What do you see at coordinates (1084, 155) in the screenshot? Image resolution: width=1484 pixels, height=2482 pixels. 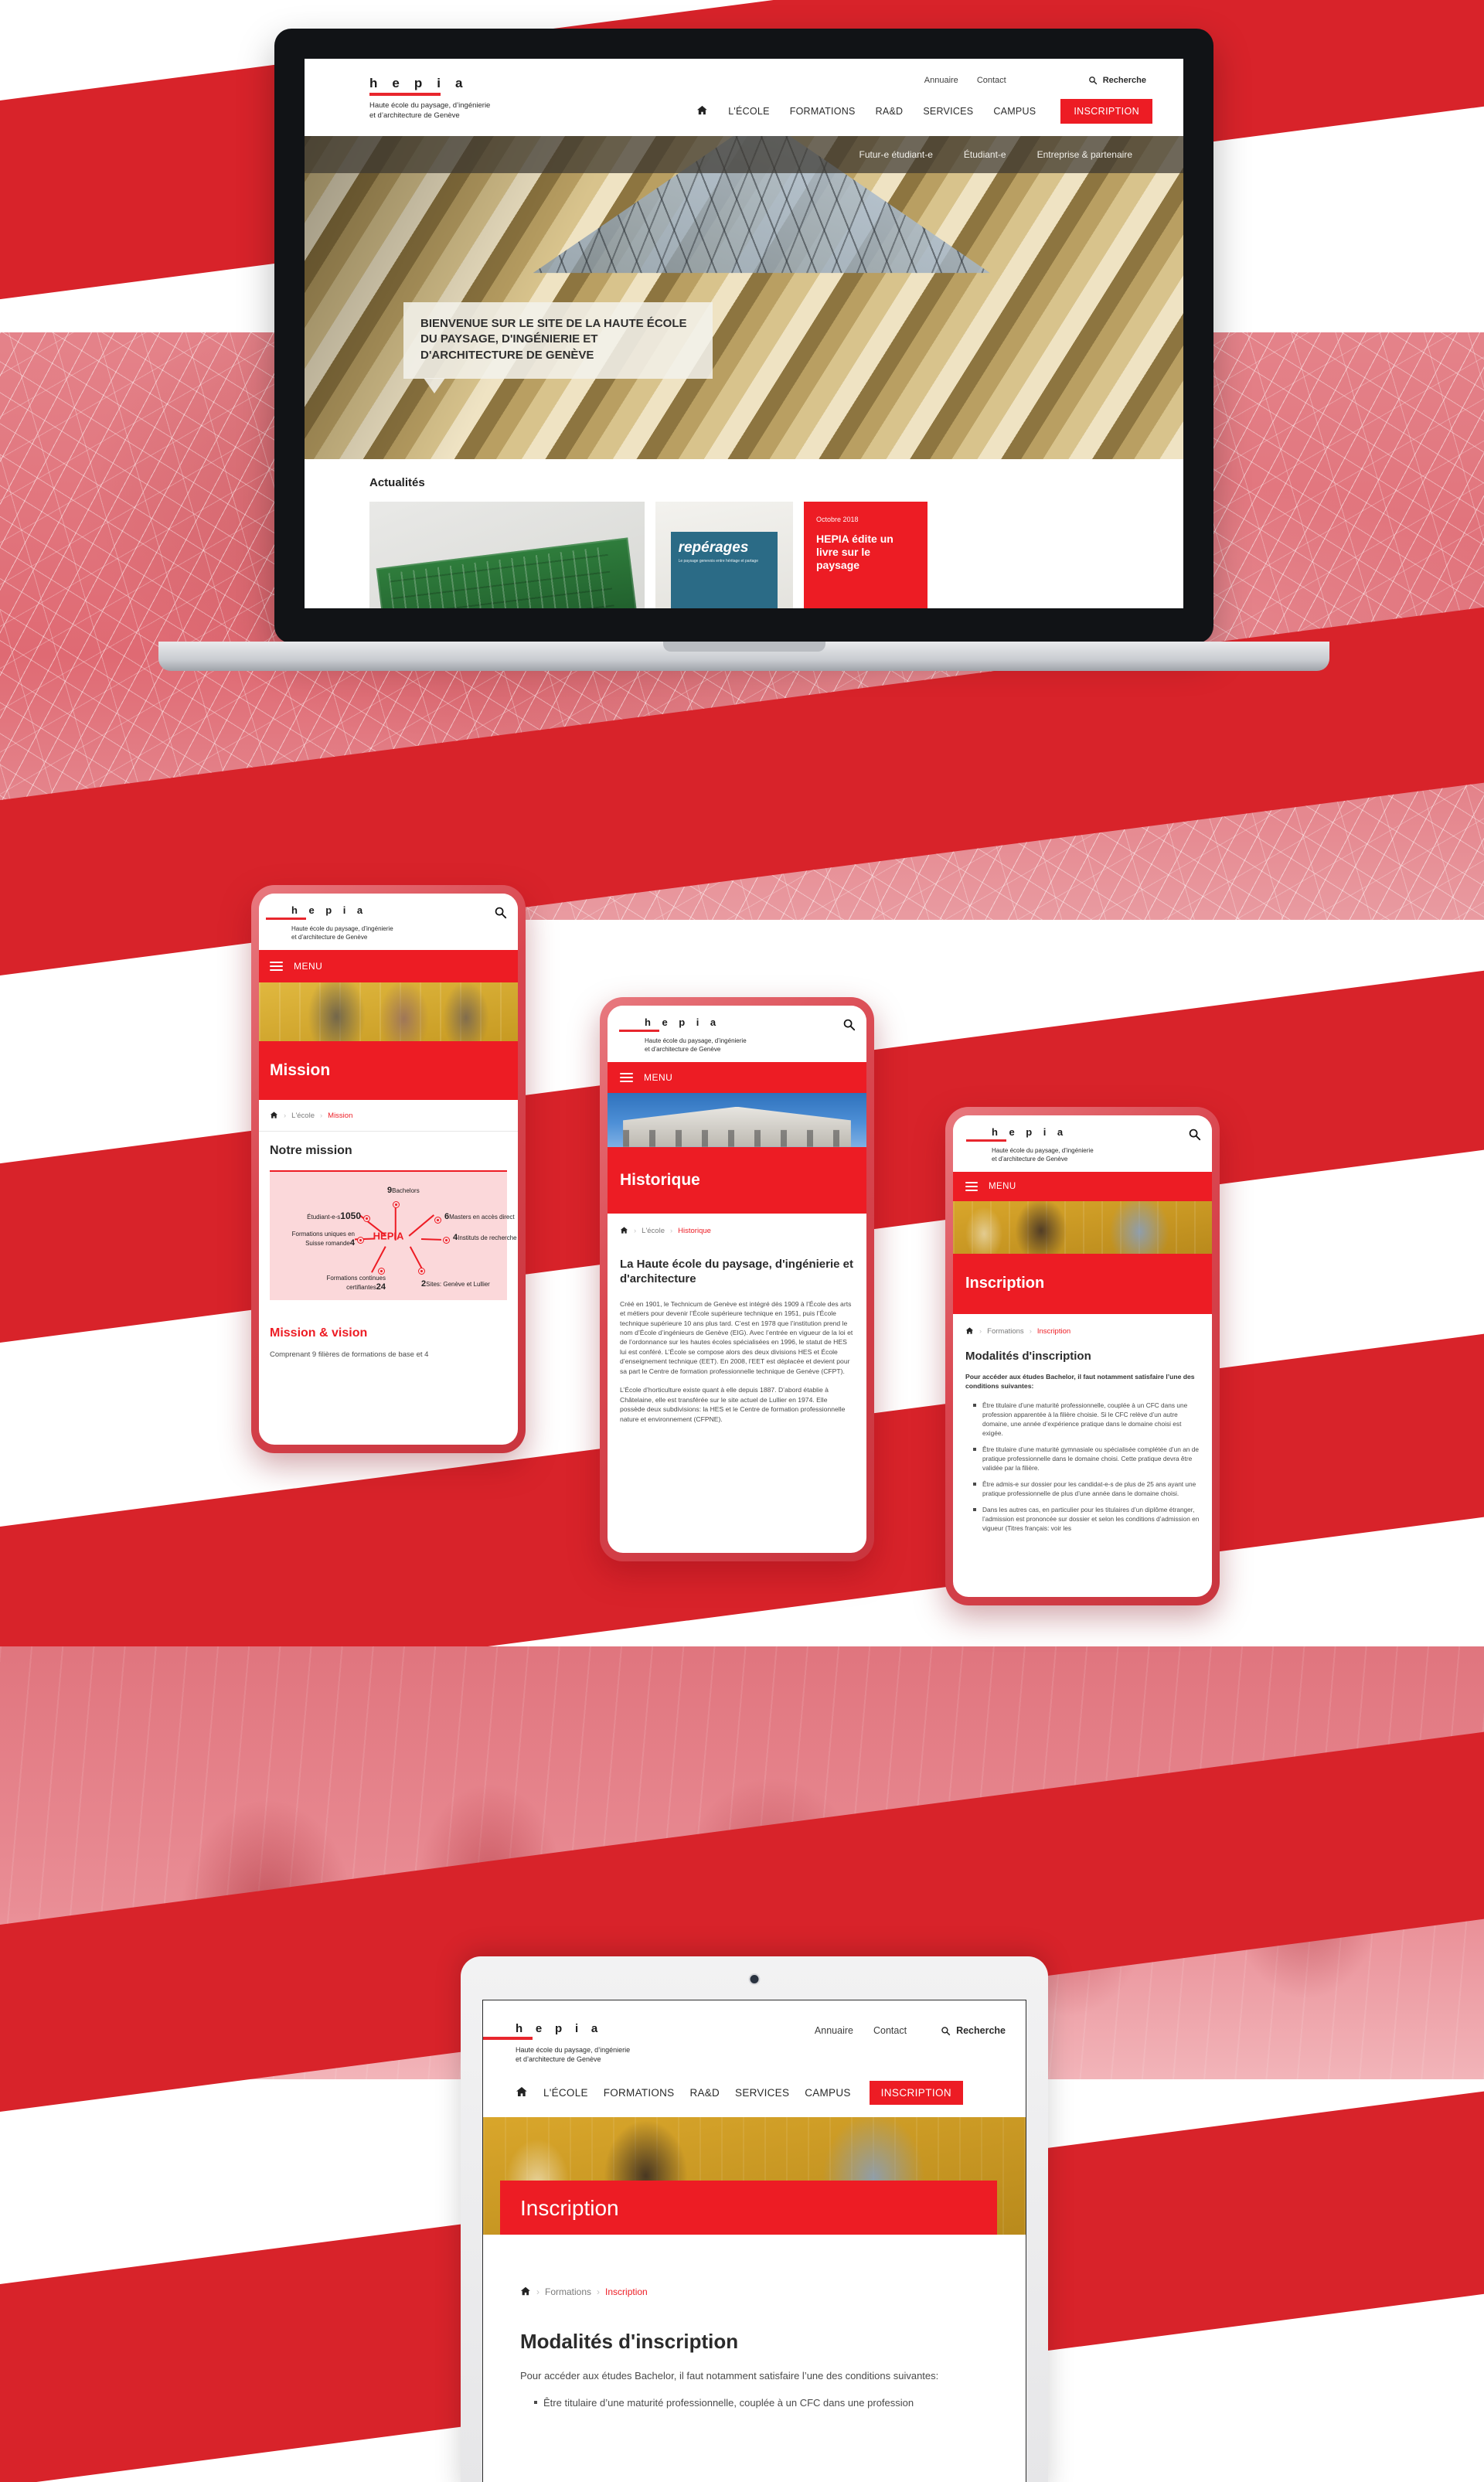 I see `audience-entreprise: Entreprise & partenaire` at bounding box center [1084, 155].